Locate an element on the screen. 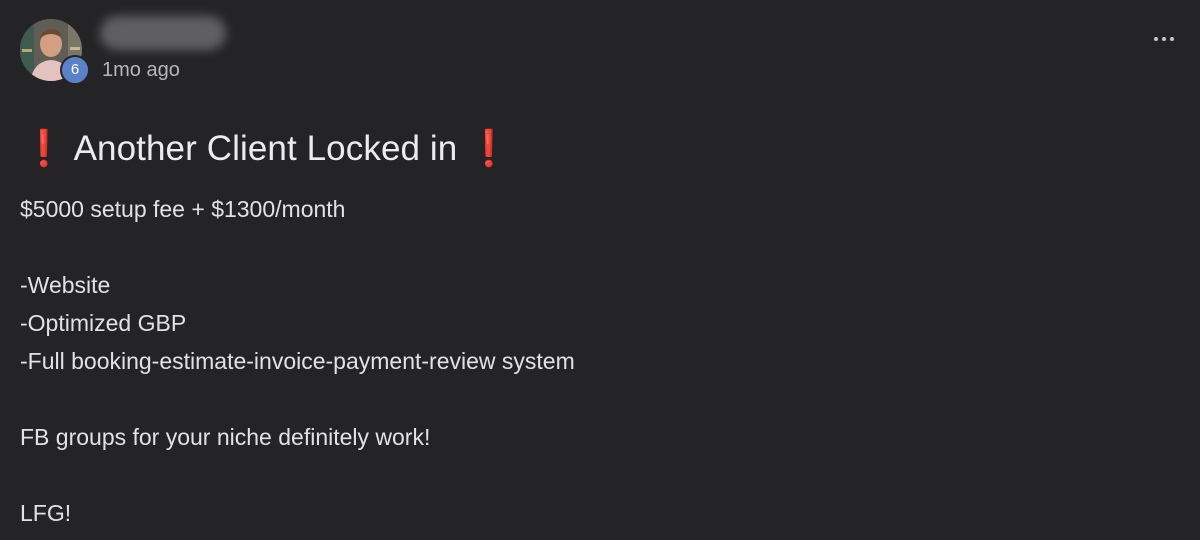 The width and height of the screenshot is (1200, 540). author-name-redacted is located at coordinates (163, 33).